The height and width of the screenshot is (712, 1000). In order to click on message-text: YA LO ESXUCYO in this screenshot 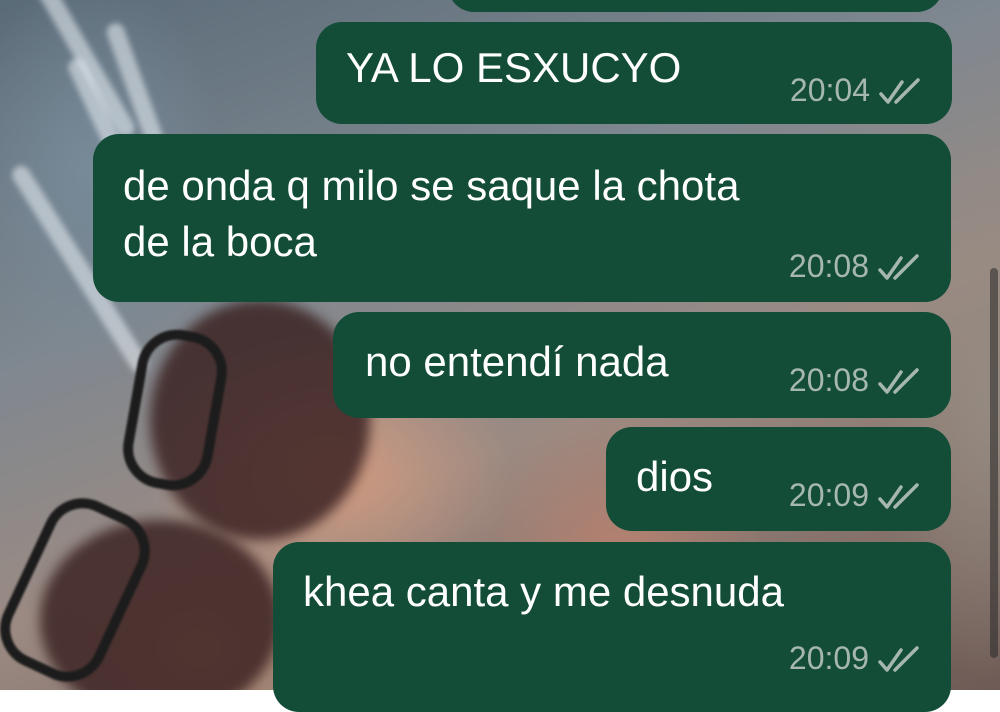, I will do `click(514, 67)`.